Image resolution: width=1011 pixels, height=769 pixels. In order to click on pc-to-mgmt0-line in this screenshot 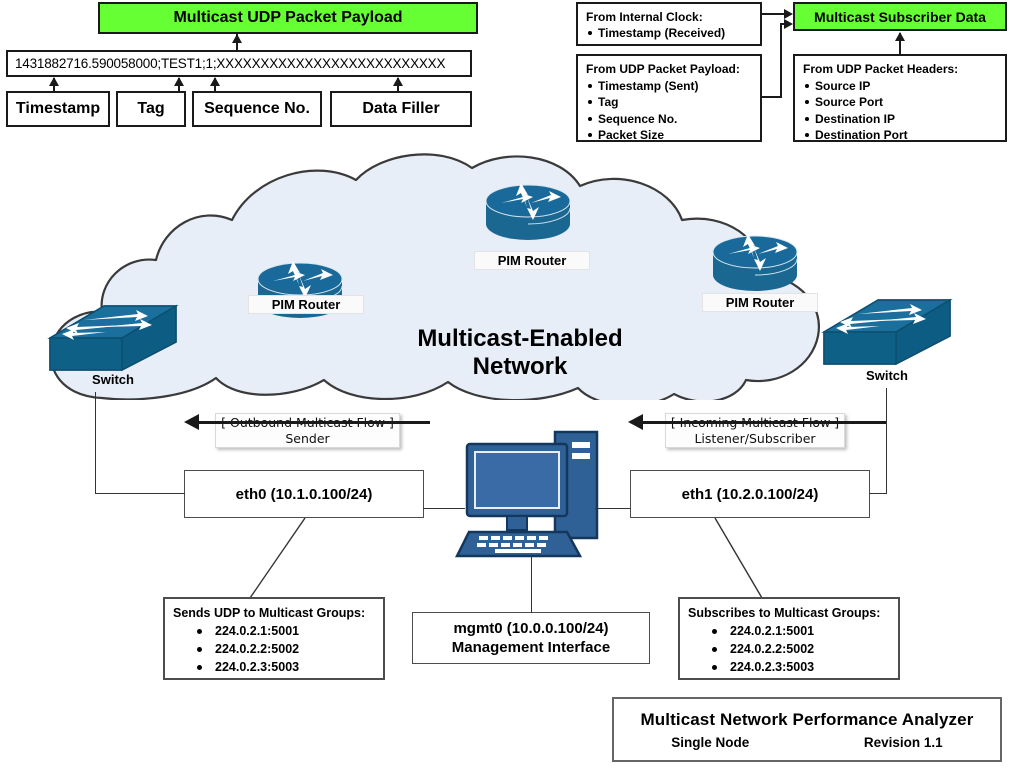, I will do `click(531, 584)`.